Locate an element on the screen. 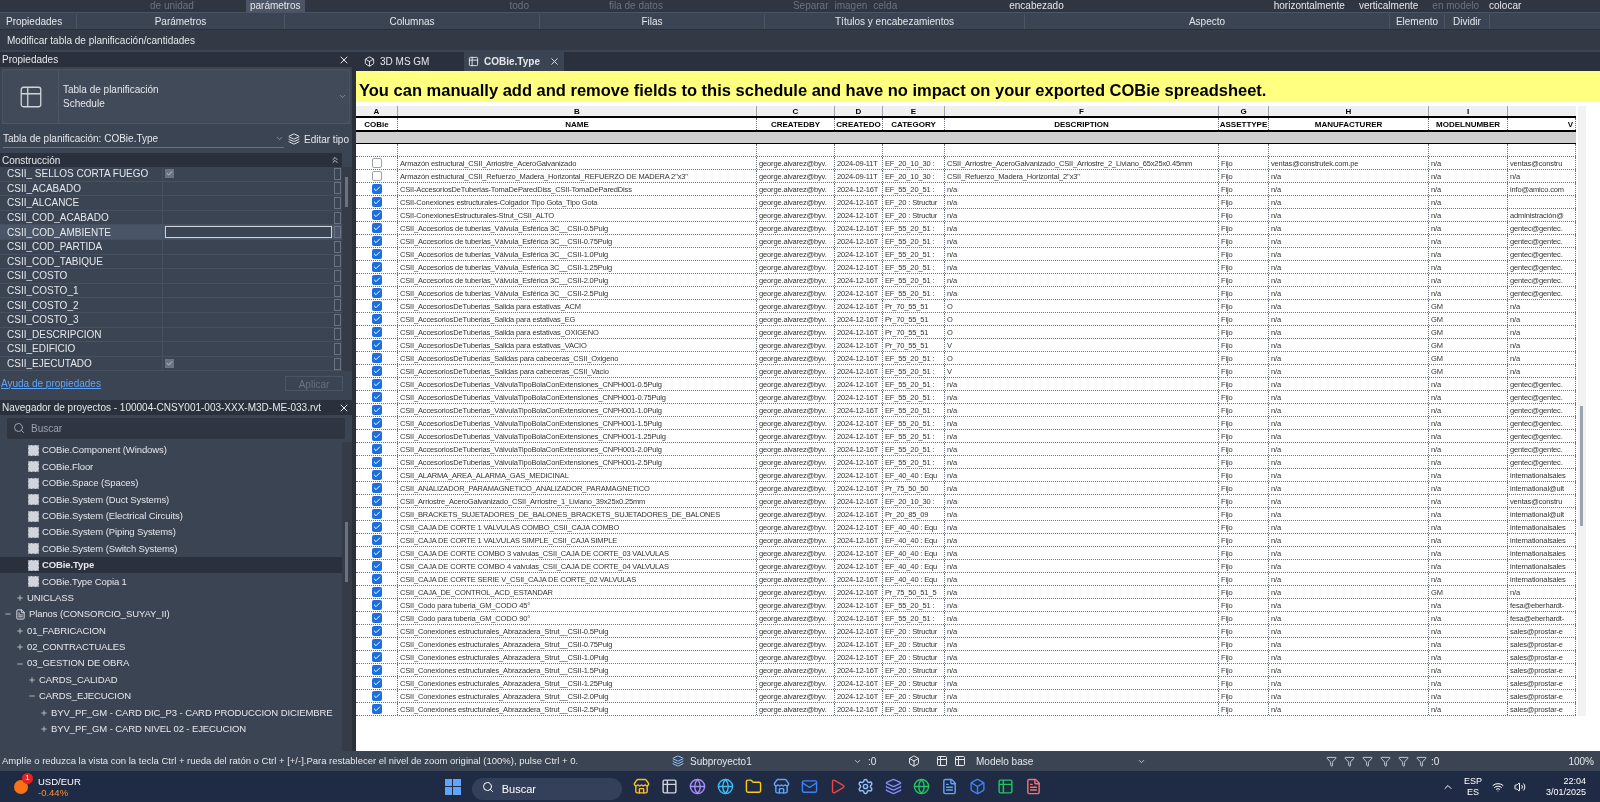  ribbon-panel-label: Columnas is located at coordinates (412, 21).